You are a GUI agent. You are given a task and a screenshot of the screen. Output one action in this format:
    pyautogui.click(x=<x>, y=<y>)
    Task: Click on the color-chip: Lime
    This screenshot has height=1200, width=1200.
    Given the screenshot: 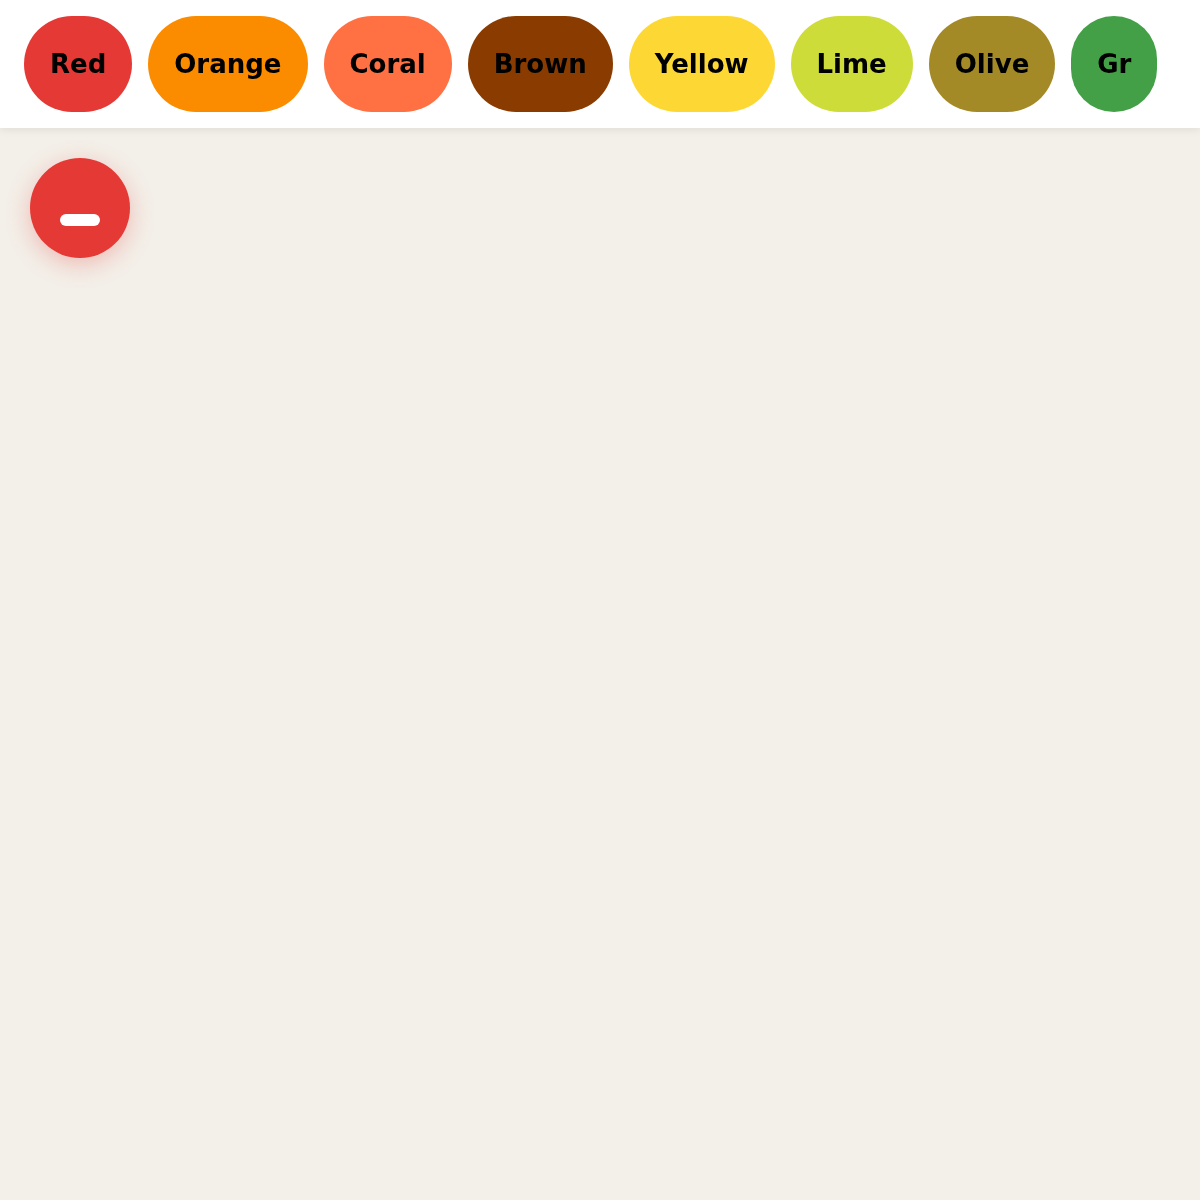 What is the action you would take?
    pyautogui.click(x=851, y=64)
    